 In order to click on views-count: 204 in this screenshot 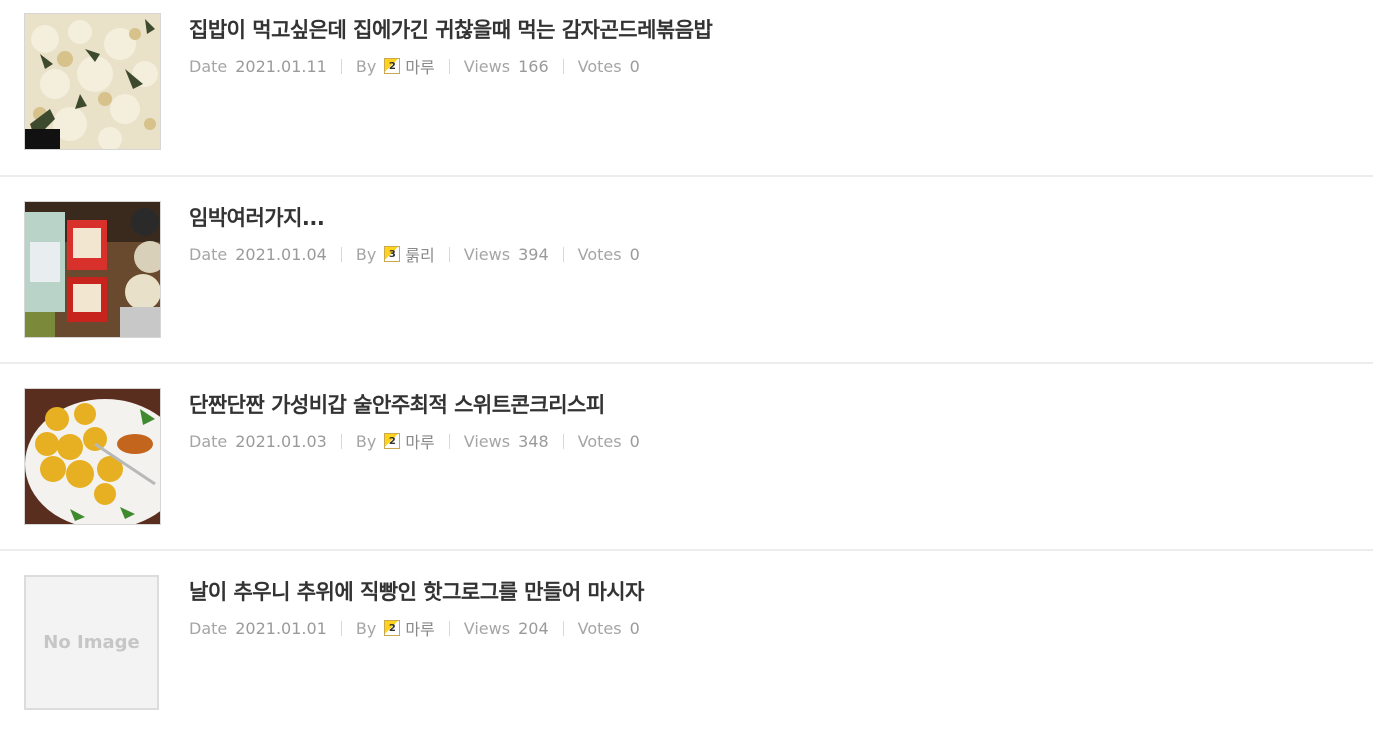, I will do `click(533, 628)`.